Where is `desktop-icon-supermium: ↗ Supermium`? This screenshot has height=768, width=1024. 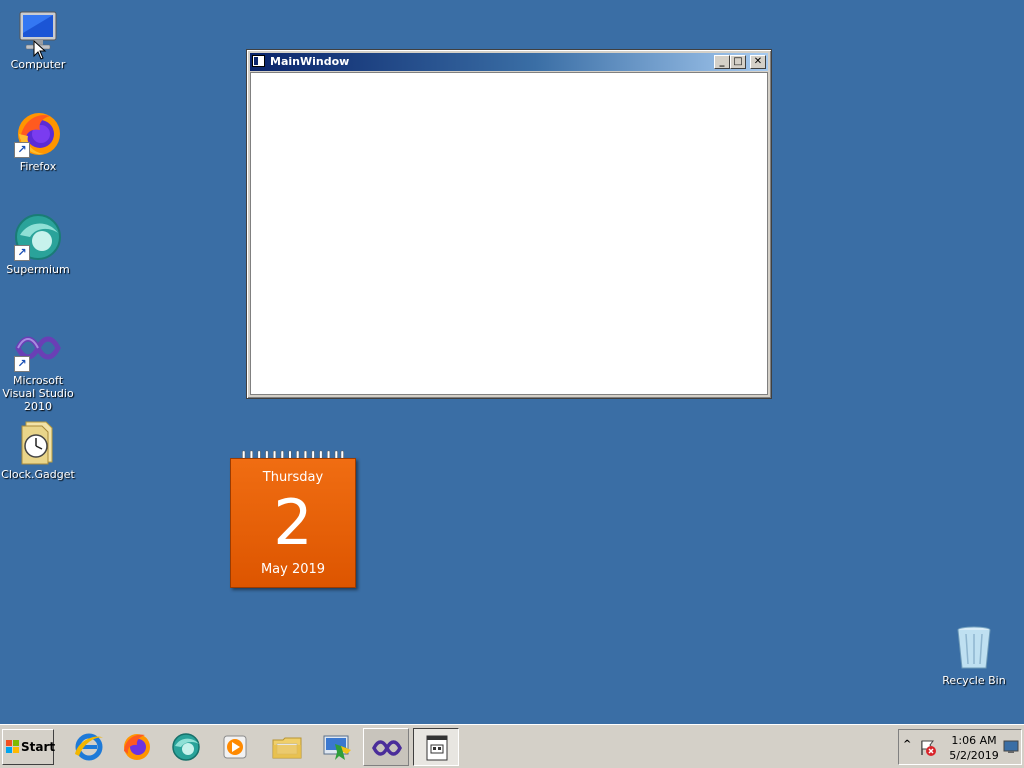
desktop-icon-supermium: ↗ Supermium is located at coordinates (38, 244).